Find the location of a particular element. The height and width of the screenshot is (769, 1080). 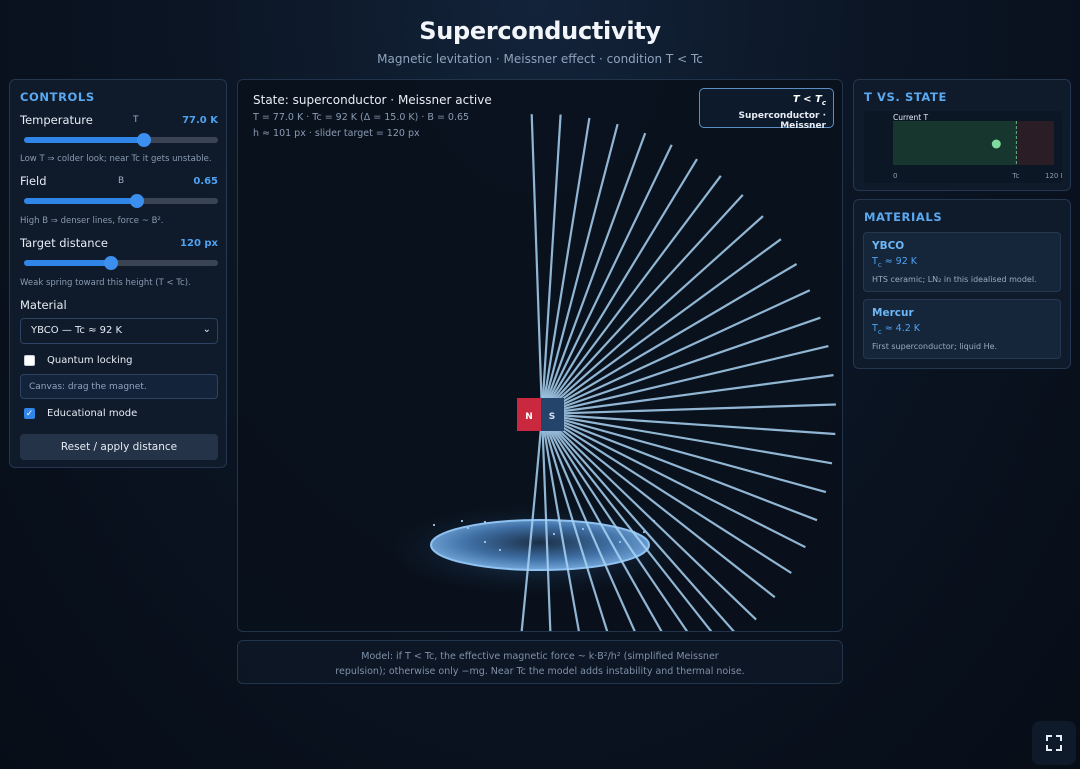

axis-tc-label: Tc is located at coordinates (1015, 176).